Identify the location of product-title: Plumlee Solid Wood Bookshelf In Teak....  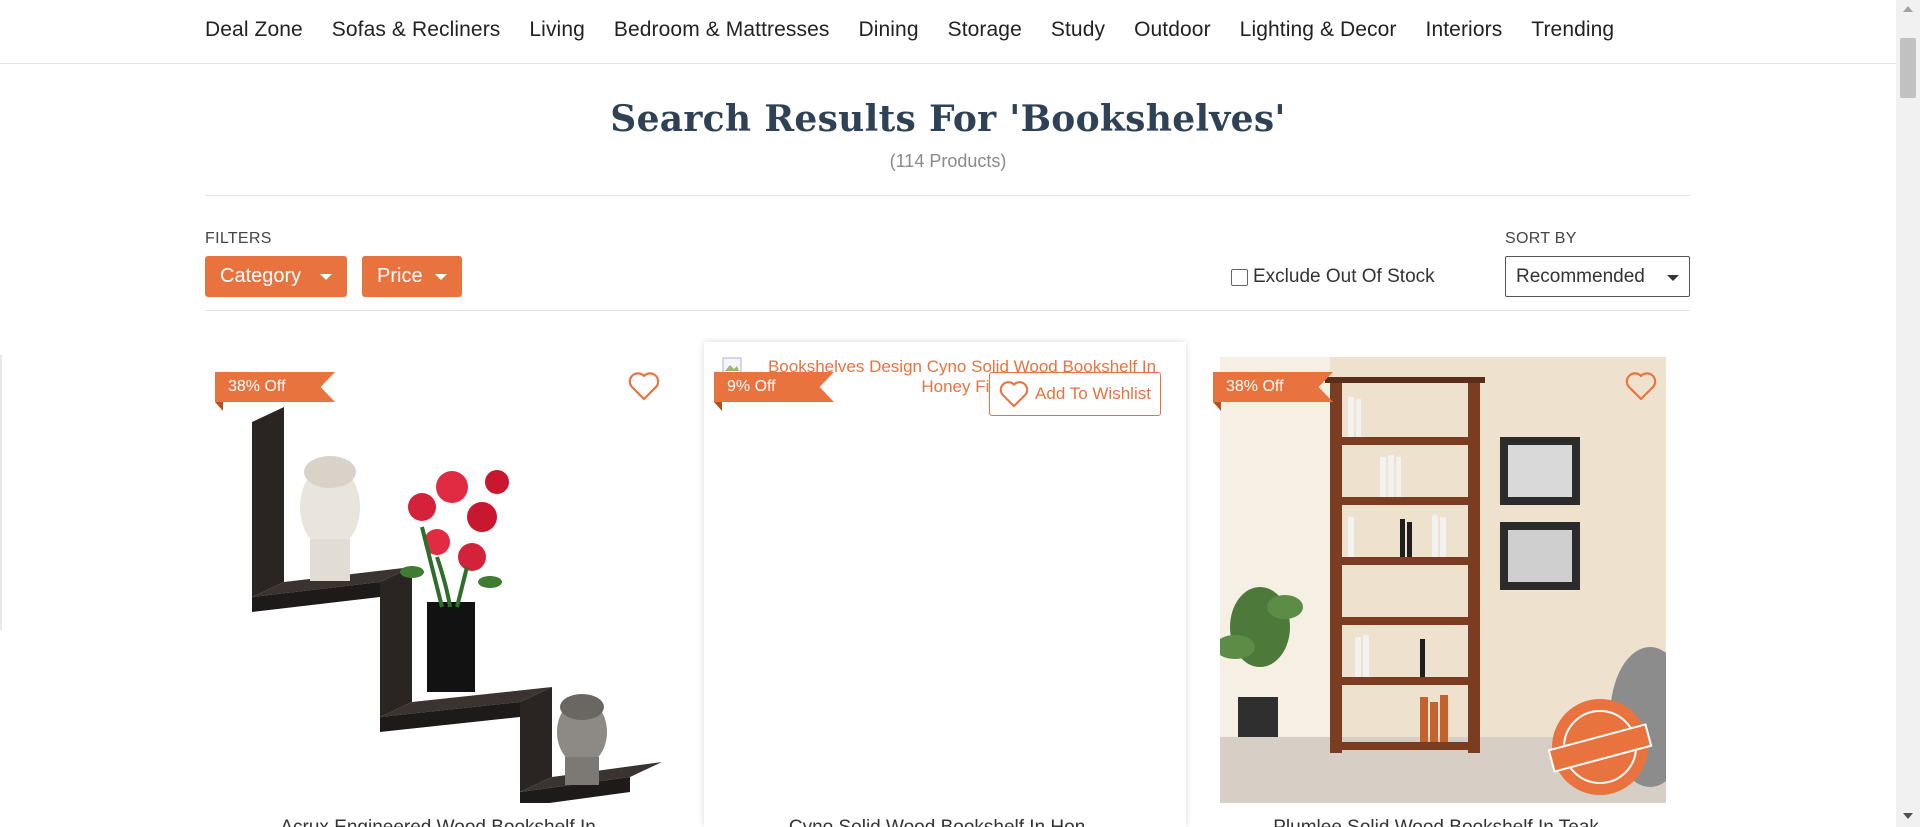
(1444, 822).